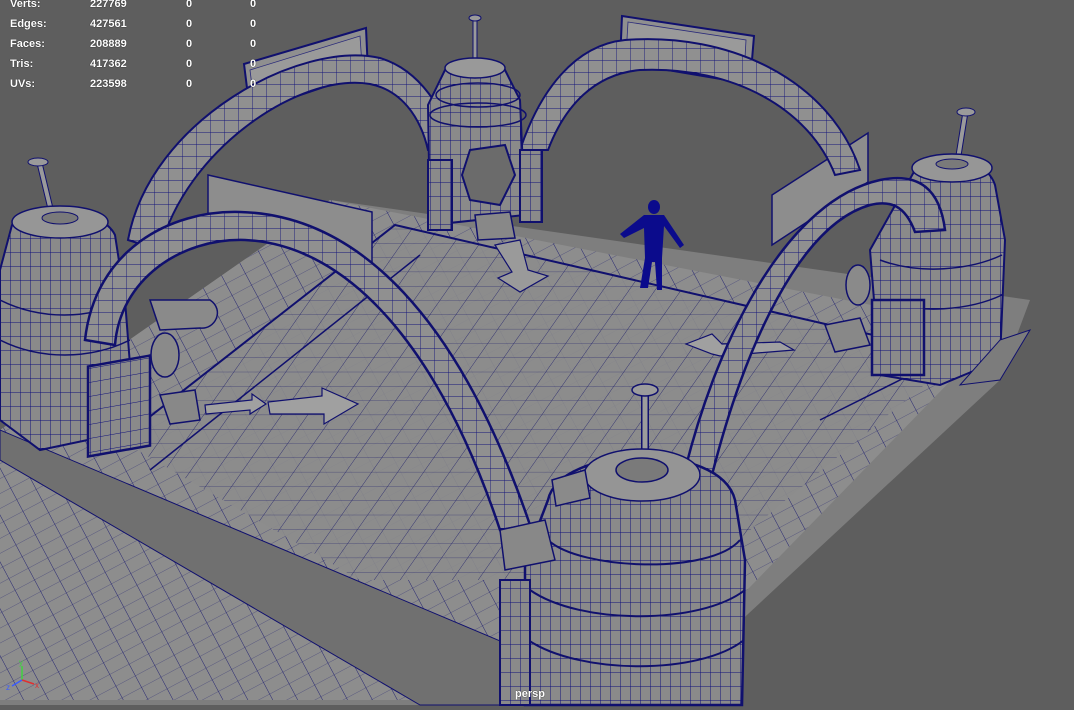  I want to click on hud-total: 227769, so click(108, 5).